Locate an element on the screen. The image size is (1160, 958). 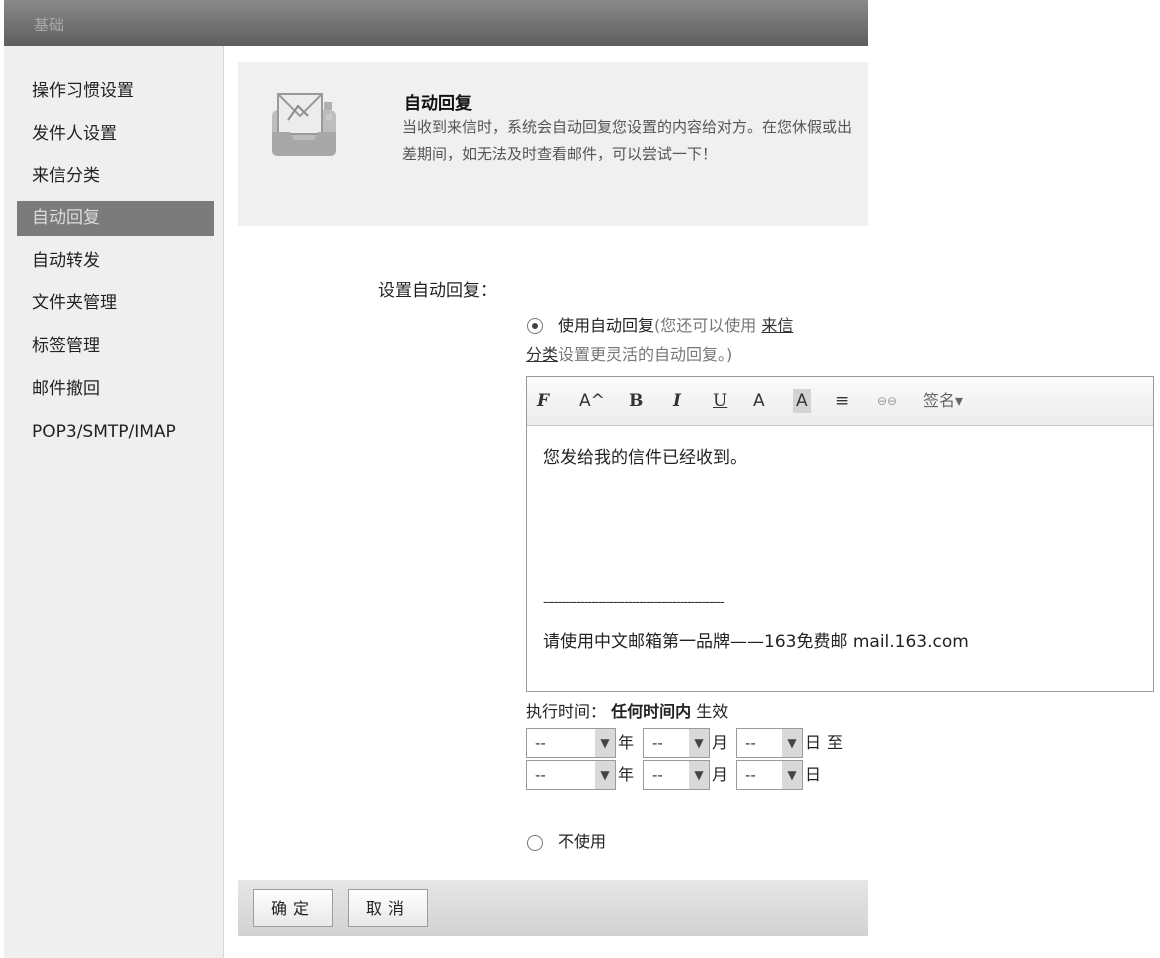
sidebar-item-pop3: POP3/SMTP/IMAP is located at coordinates (115, 432).